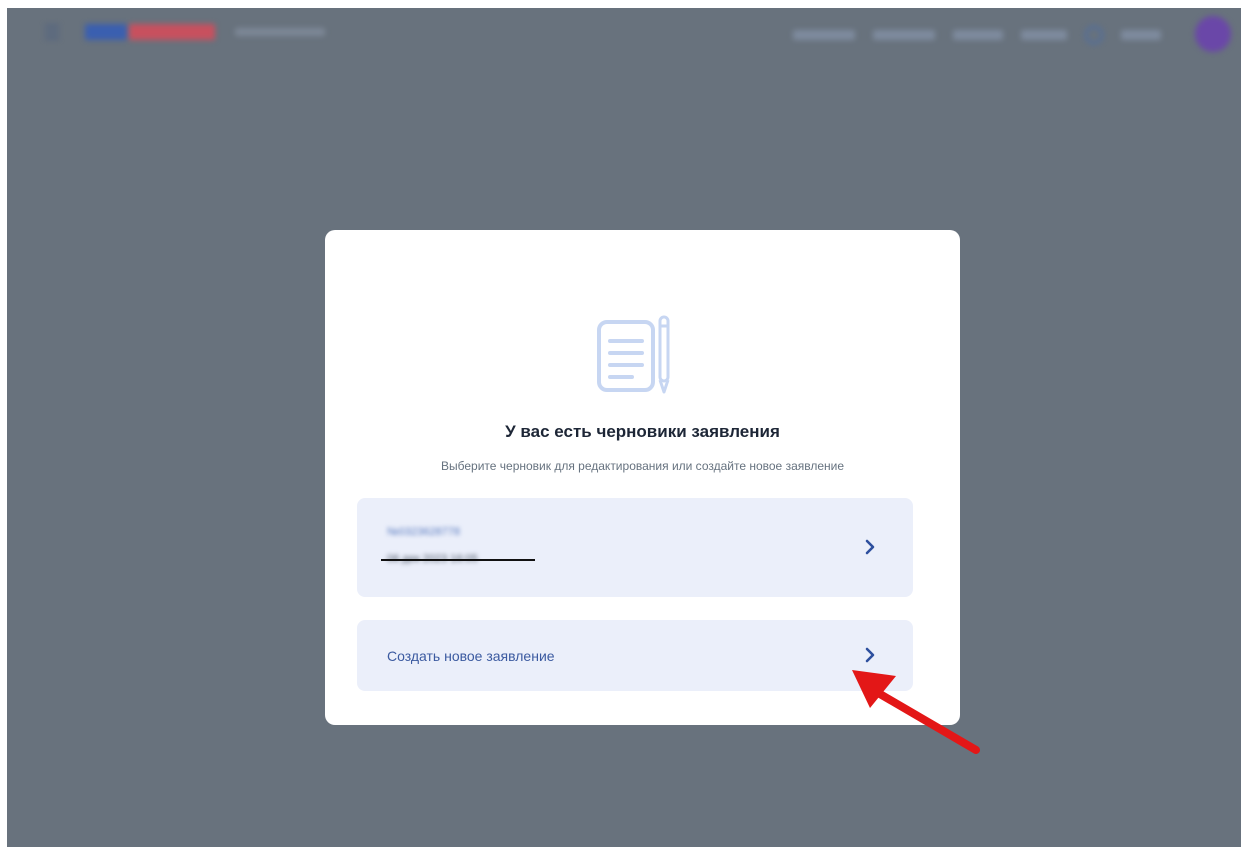 The image size is (1243, 847). I want to click on document-pencil-icon, so click(633, 354).